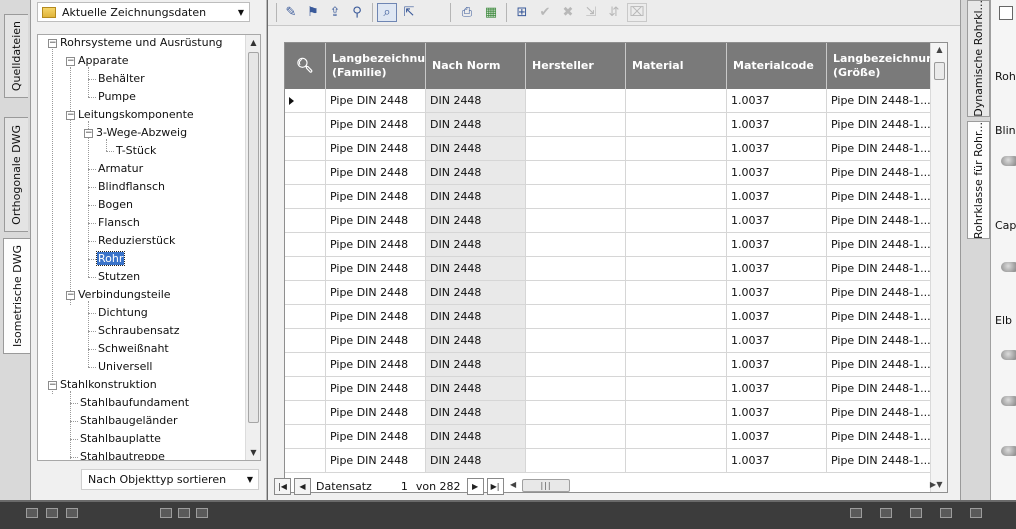  Describe the element at coordinates (136, 151) in the screenshot. I see `tree-node-t-stueck: T-Stück` at that location.